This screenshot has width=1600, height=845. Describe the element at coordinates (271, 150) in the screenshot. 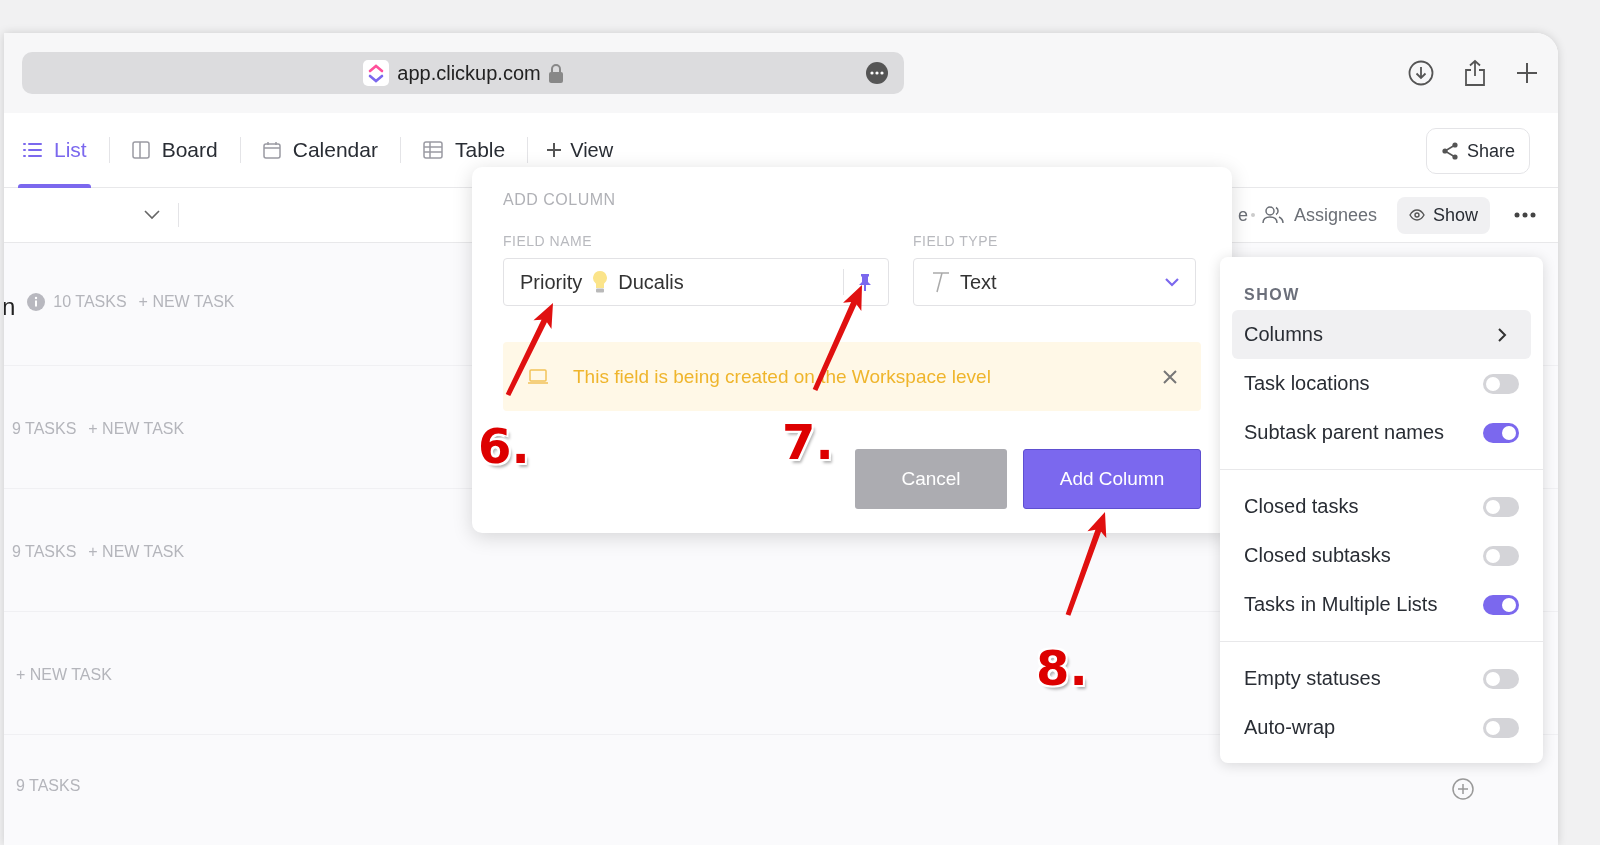

I see `calendar-icon` at that location.